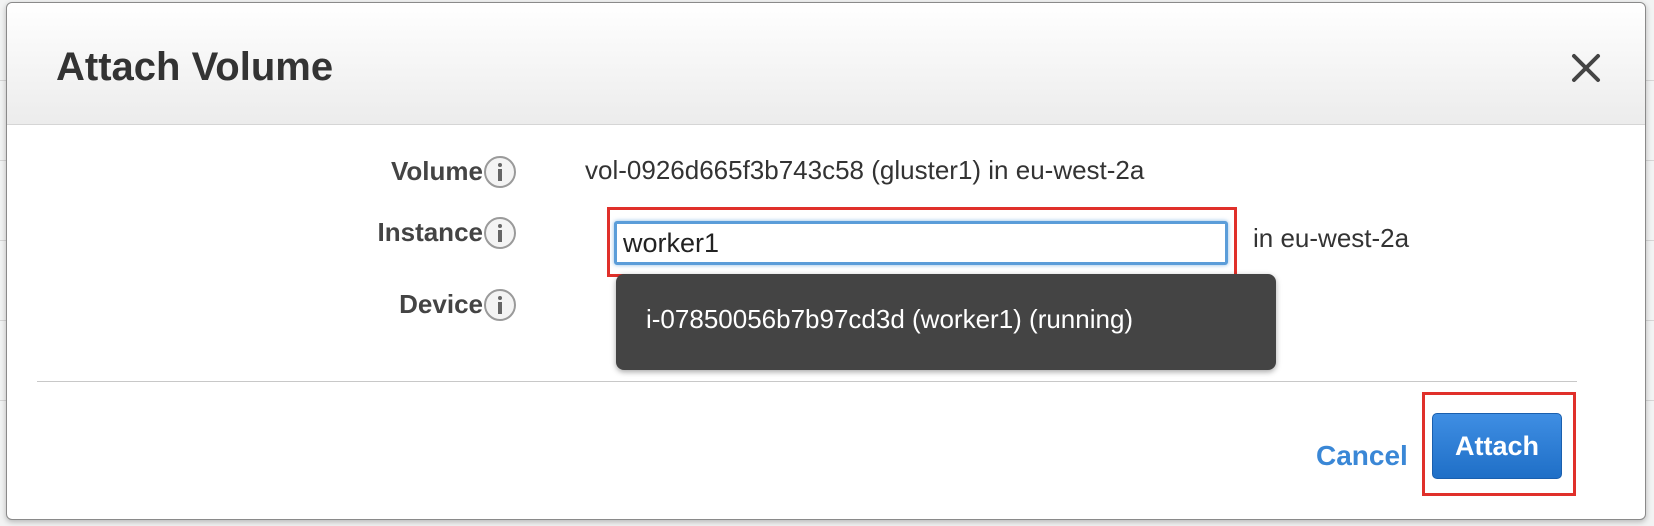  What do you see at coordinates (195, 67) in the screenshot?
I see `dialog-title: Attach Volume` at bounding box center [195, 67].